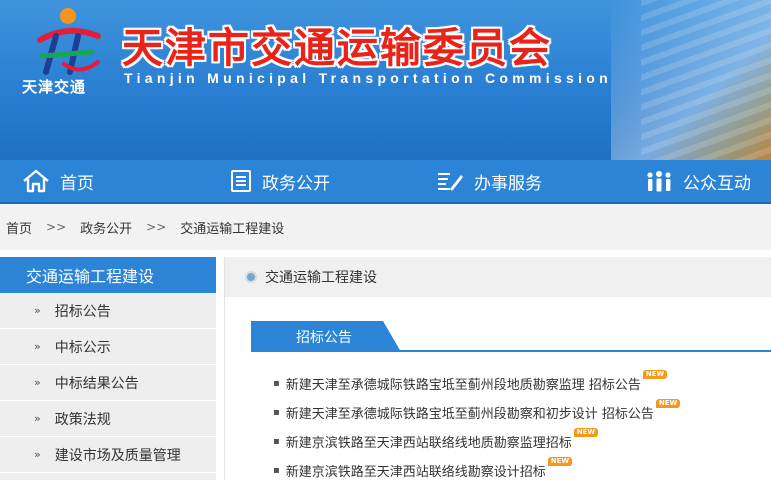 The image size is (771, 485). I want to click on breadcrumb-current: 交通运输工程建设, so click(232, 227).